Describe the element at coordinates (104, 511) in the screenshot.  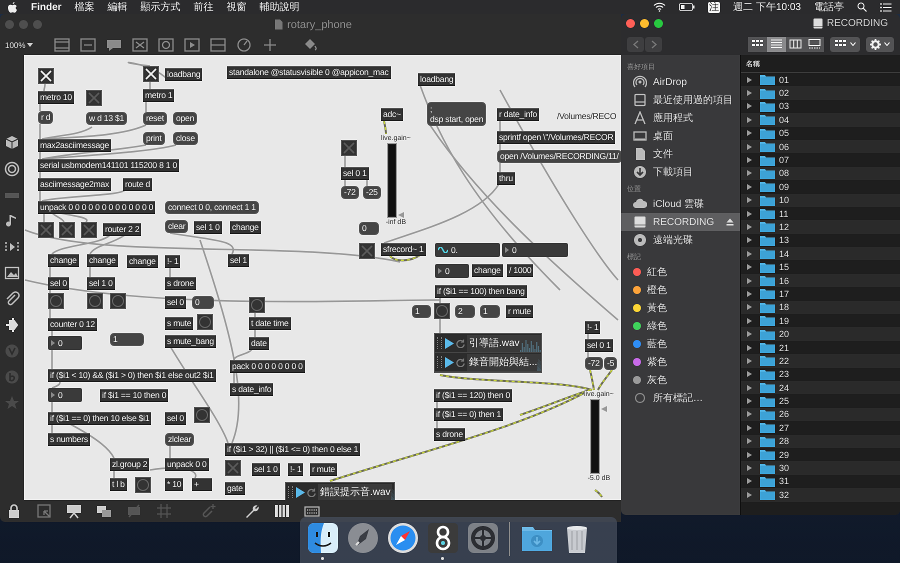
I see `windows-icon` at that location.